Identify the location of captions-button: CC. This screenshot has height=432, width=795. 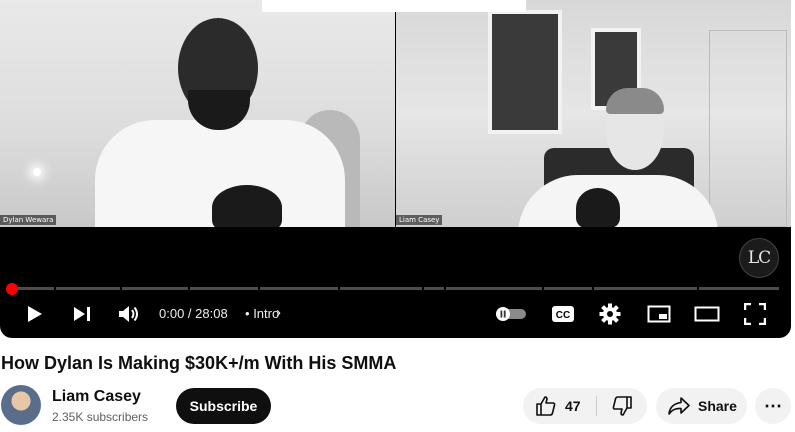
(563, 314).